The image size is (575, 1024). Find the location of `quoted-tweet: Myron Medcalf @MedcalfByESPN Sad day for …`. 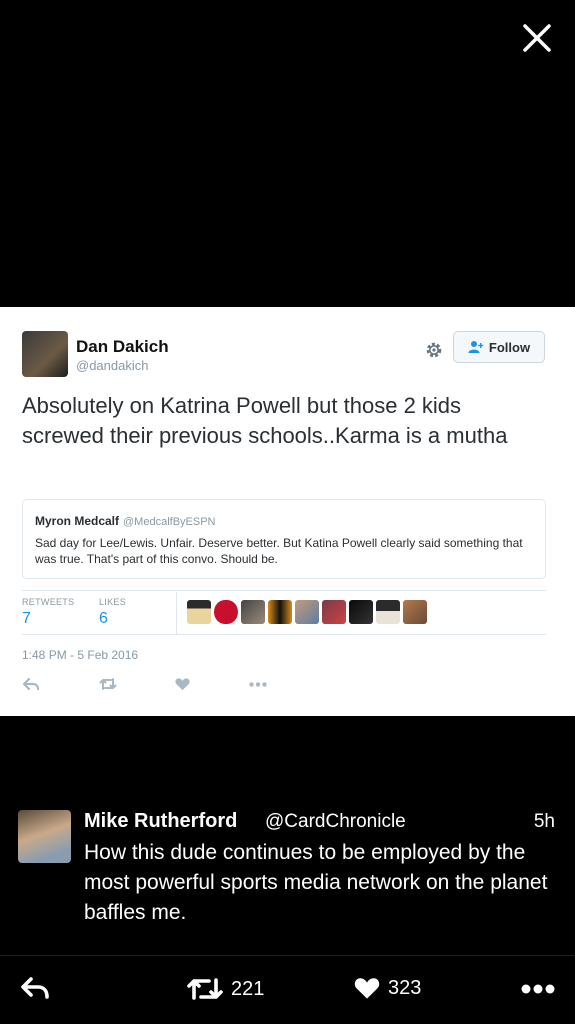

quoted-tweet: Myron Medcalf @MedcalfByESPN Sad day for … is located at coordinates (284, 539).